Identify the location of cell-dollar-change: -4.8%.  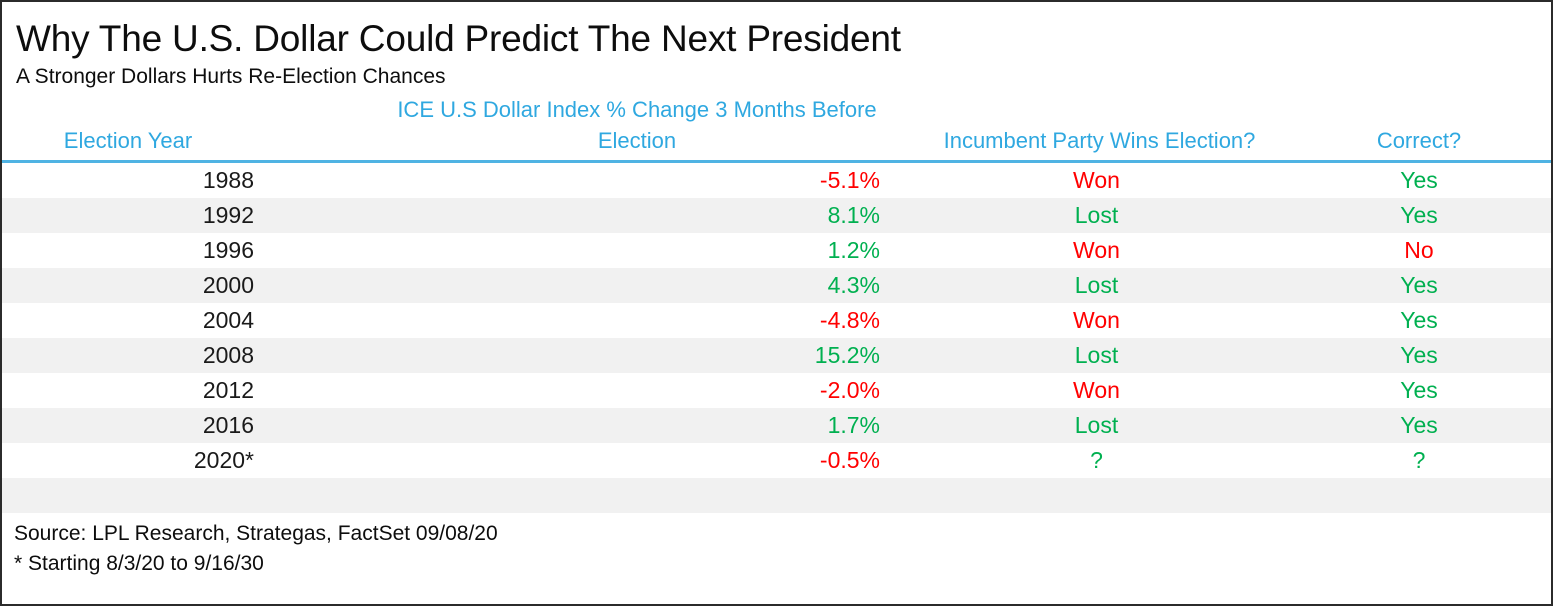
(849, 320).